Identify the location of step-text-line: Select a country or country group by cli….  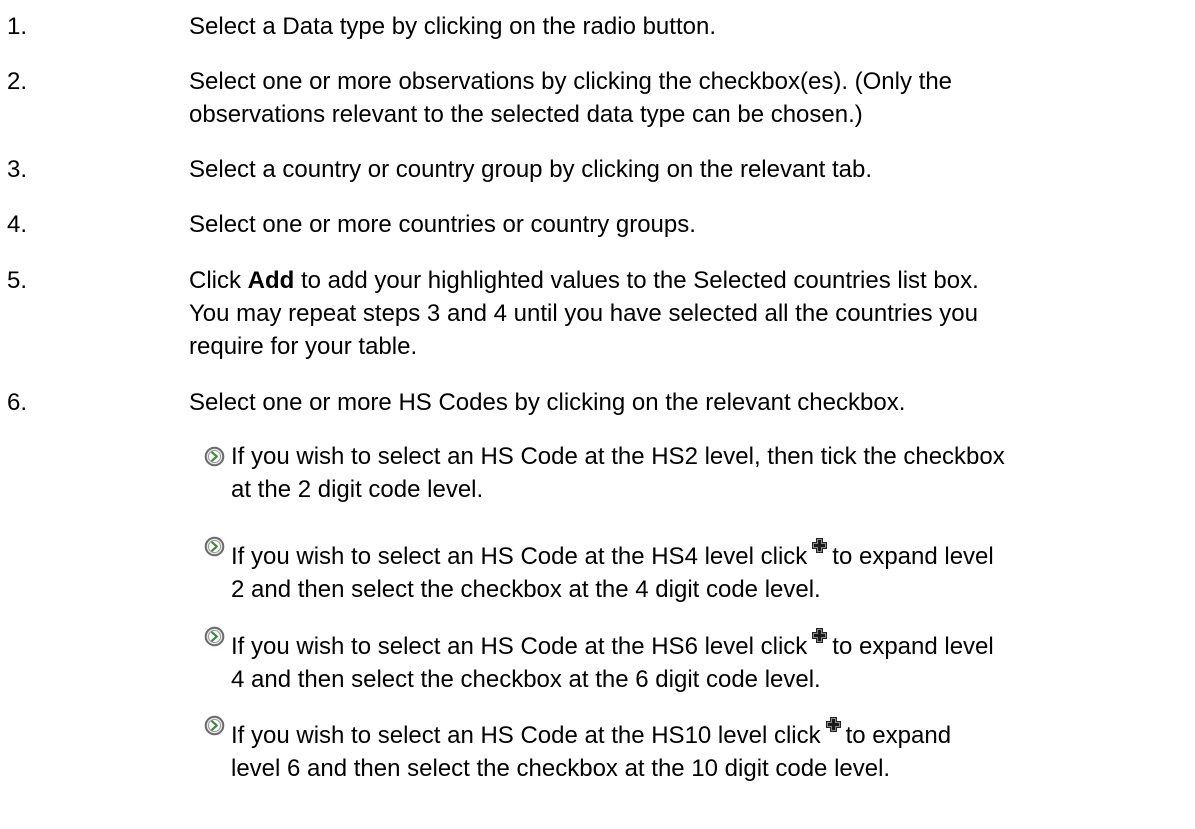
(531, 169).